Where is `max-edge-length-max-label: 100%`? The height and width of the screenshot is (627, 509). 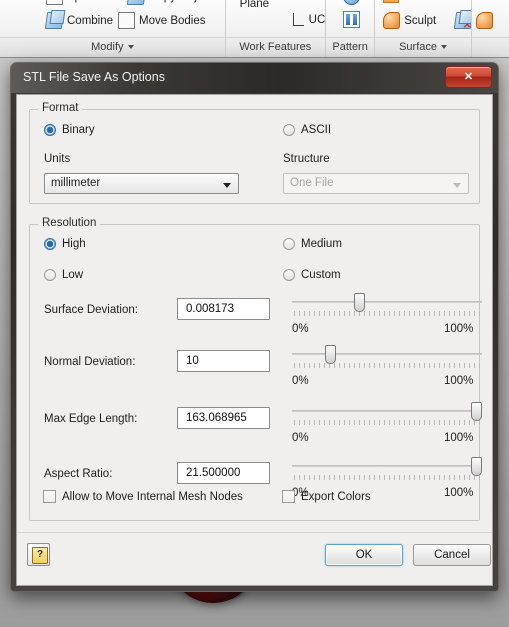
max-edge-length-max-label: 100% is located at coordinates (459, 438).